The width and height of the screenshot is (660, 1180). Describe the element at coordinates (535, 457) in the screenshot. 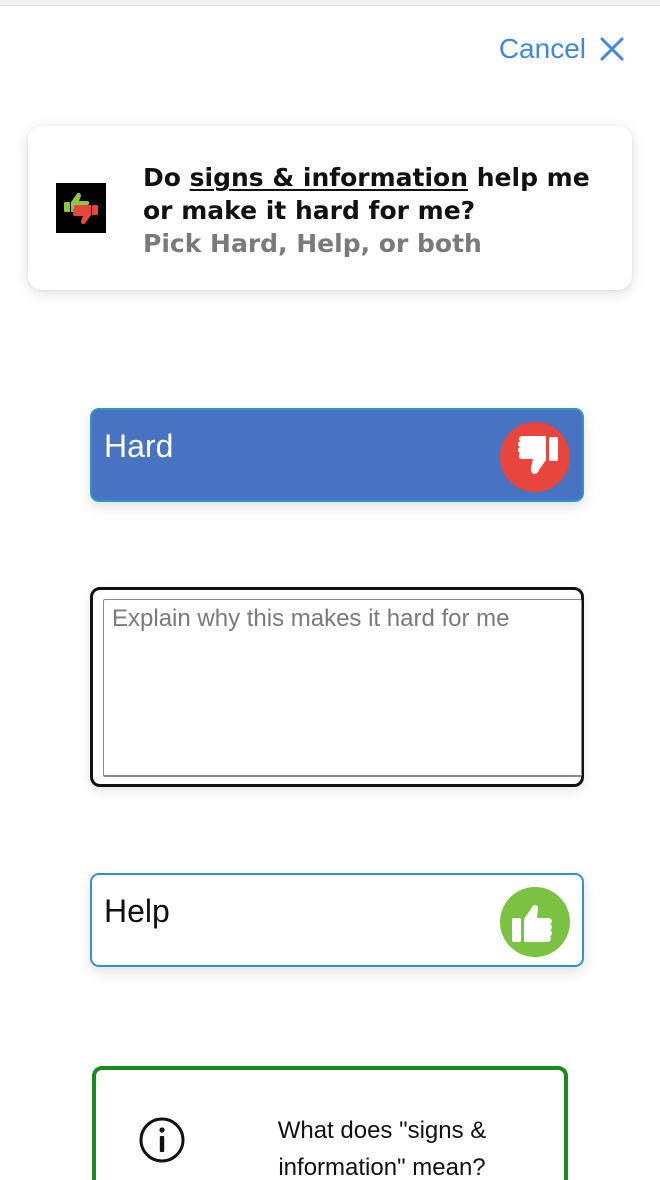

I see `thumbs-down-icon` at that location.